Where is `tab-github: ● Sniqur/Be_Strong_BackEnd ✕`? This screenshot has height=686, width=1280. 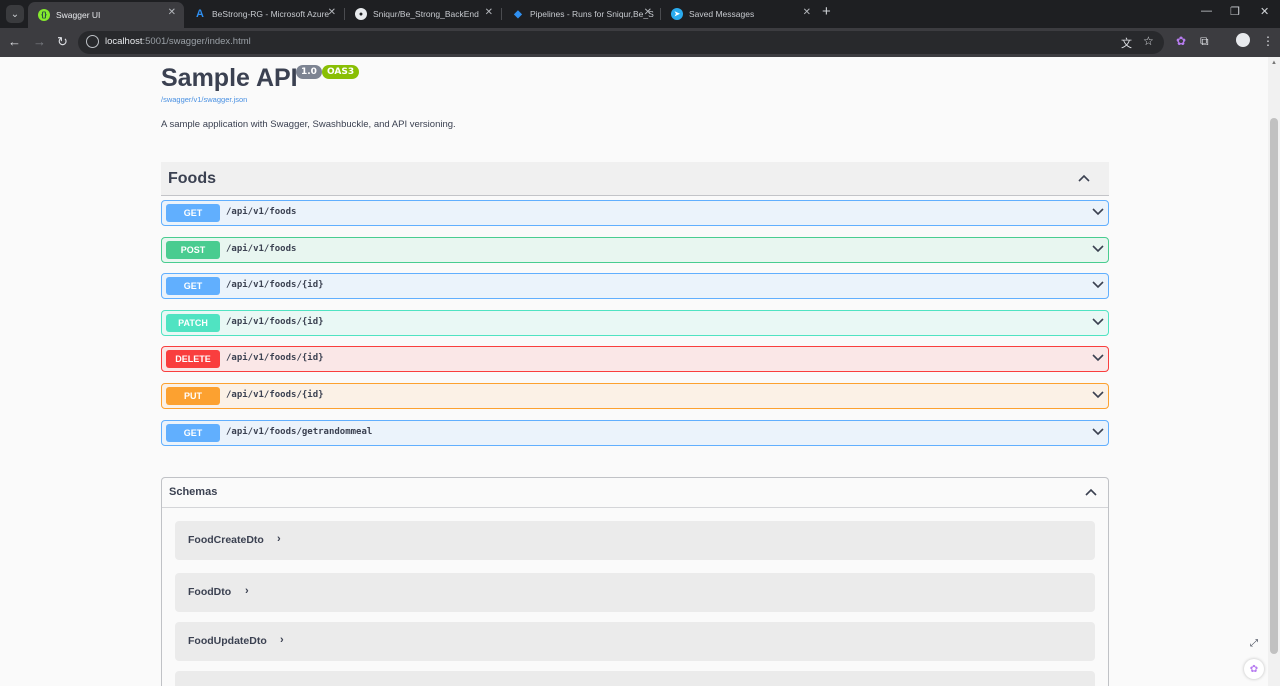 tab-github: ● Sniqur/Be_Strong_BackEnd ✕ is located at coordinates (423, 14).